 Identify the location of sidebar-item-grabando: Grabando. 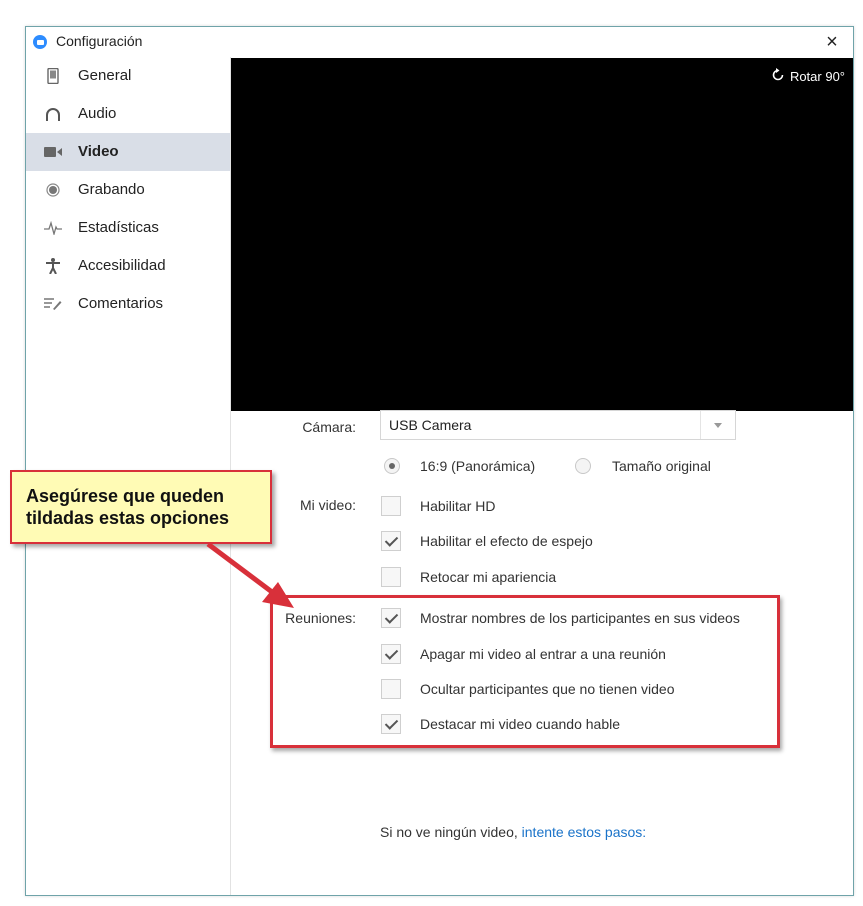
(128, 190).